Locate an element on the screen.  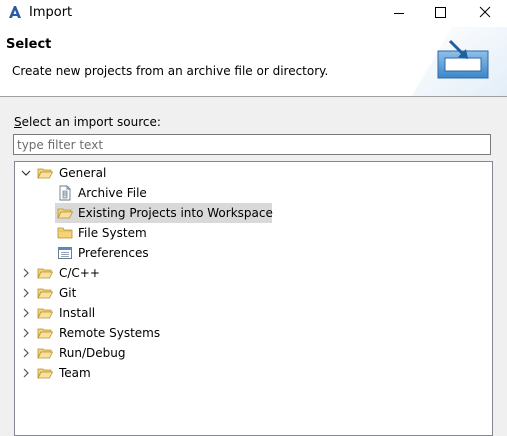
tree-item-label: Preferences is located at coordinates (113, 253).